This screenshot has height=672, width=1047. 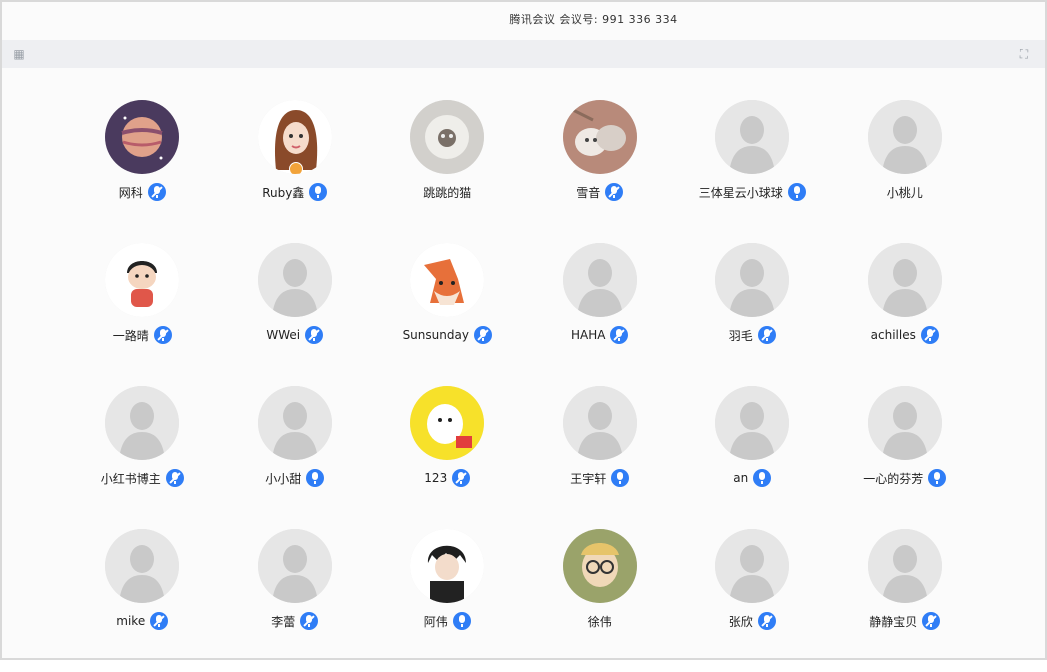 I want to click on participant-tile: 一心的芬芳, so click(x=905, y=457).